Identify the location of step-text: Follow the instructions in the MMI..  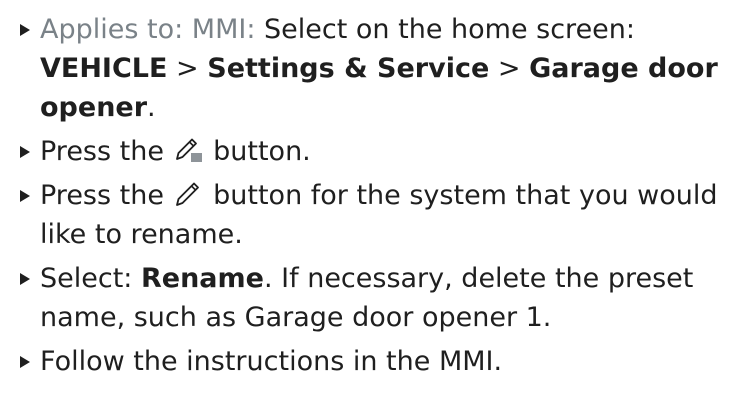
(271, 361).